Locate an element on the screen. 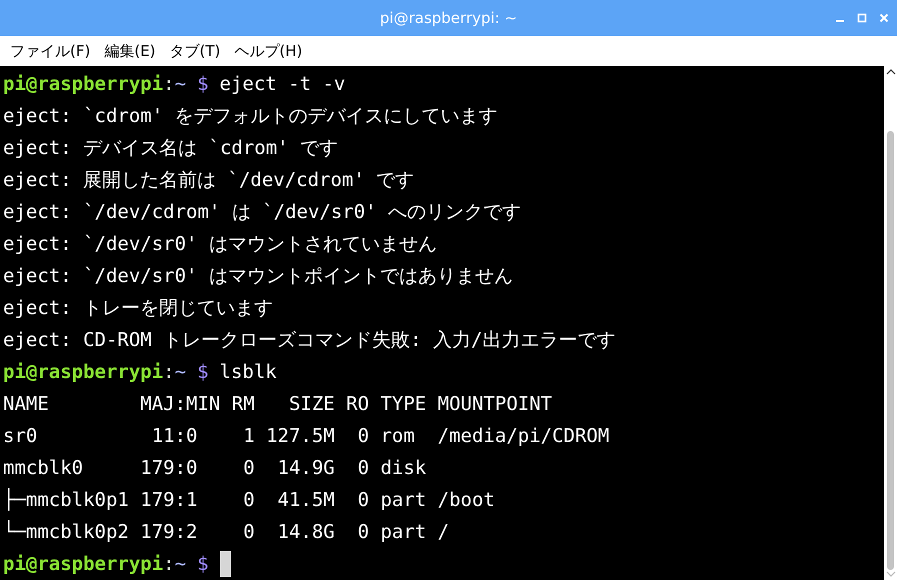 This screenshot has height=580, width=897. output-line: eject: `/dev/sr0' はマウントポイントではありません is located at coordinates (258, 276).